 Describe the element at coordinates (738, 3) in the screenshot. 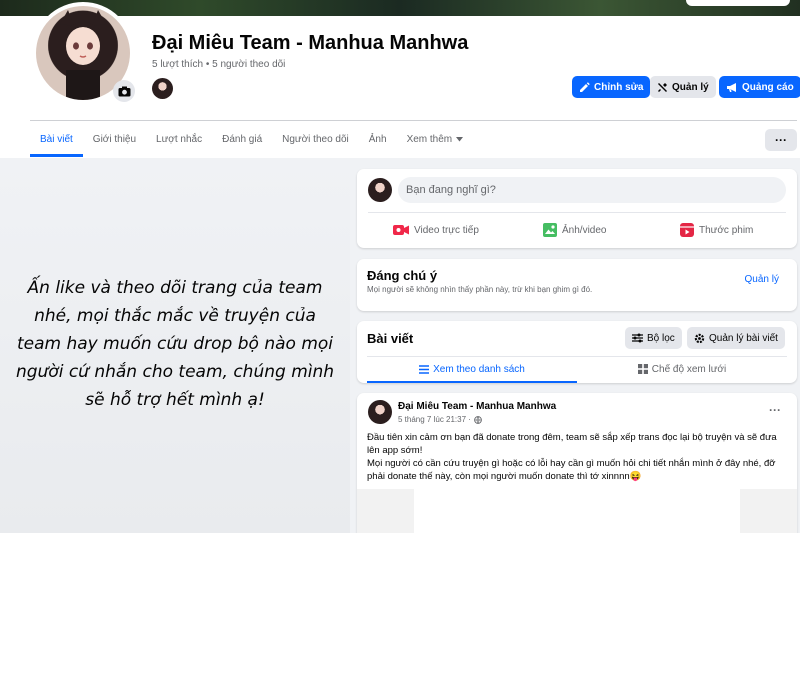

I see `edit-cover-button` at that location.